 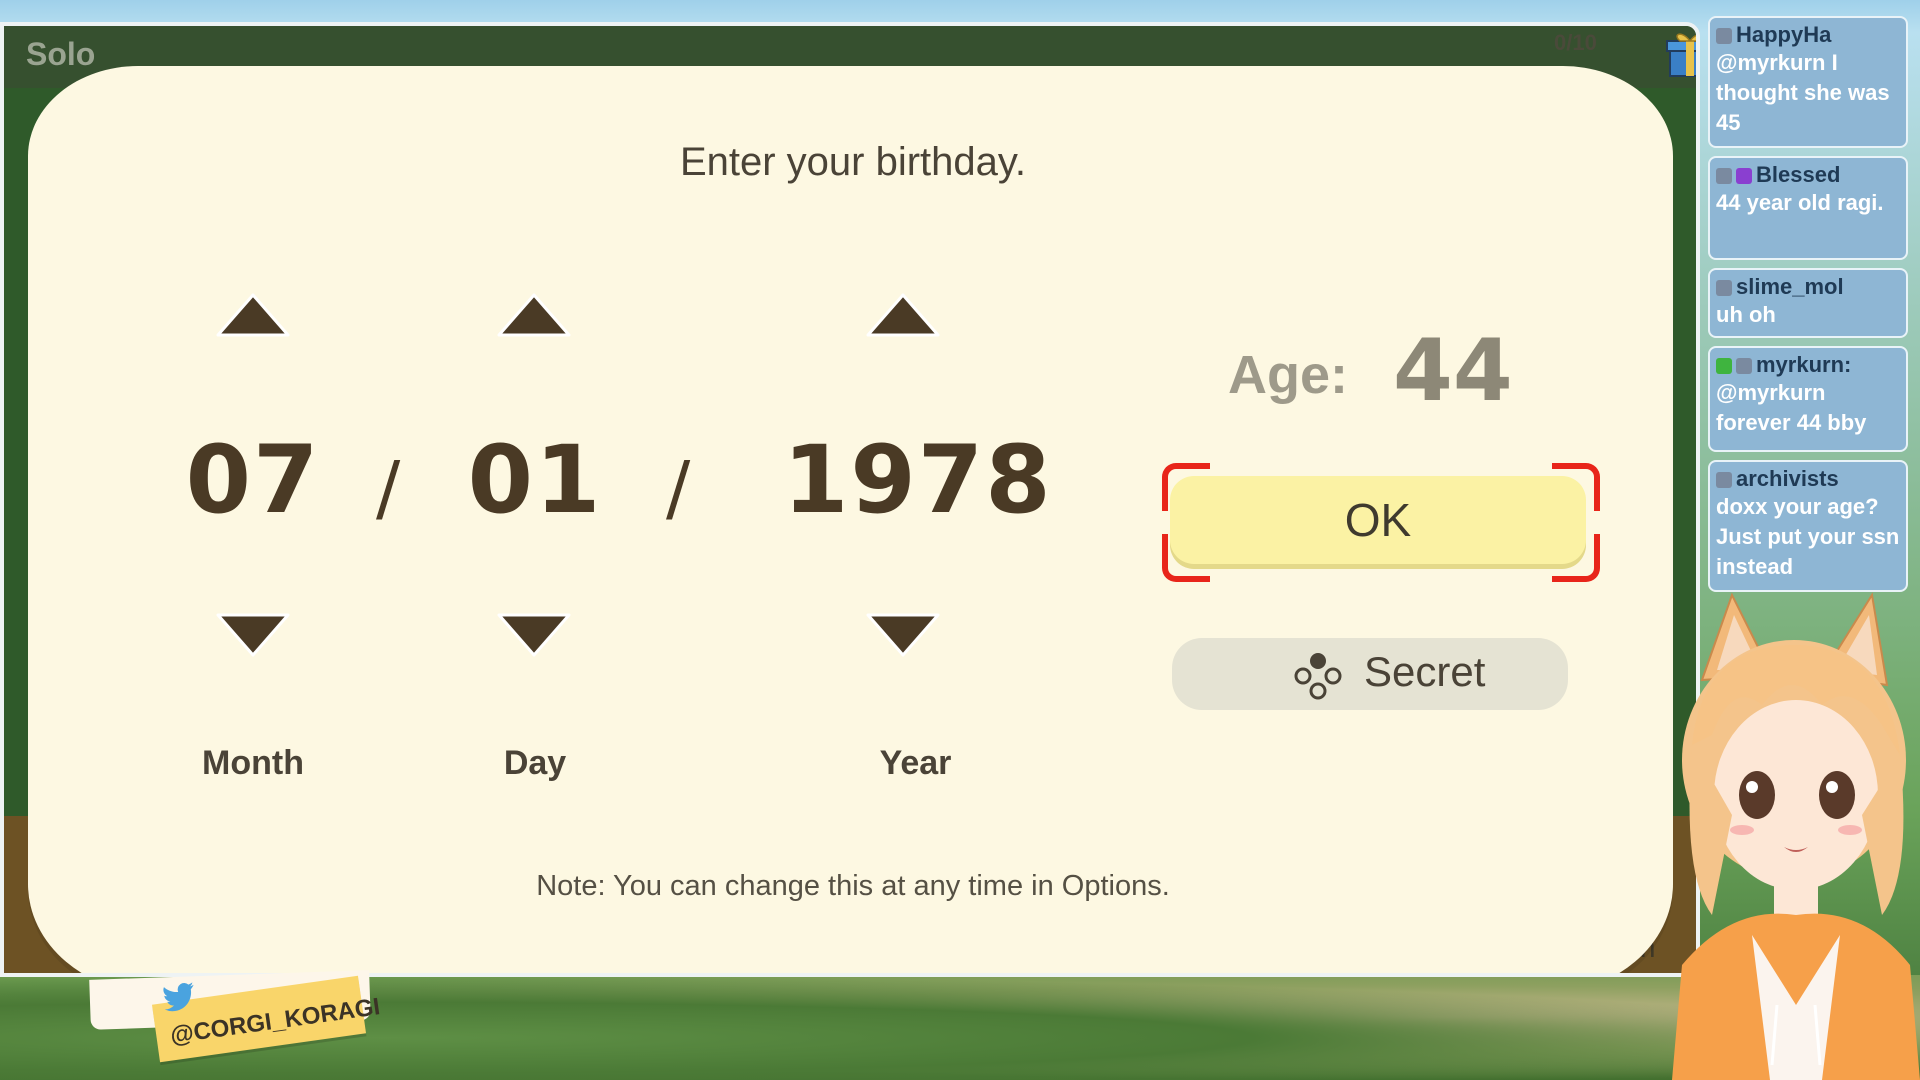 I want to click on moderator-badge-icon, so click(x=1724, y=366).